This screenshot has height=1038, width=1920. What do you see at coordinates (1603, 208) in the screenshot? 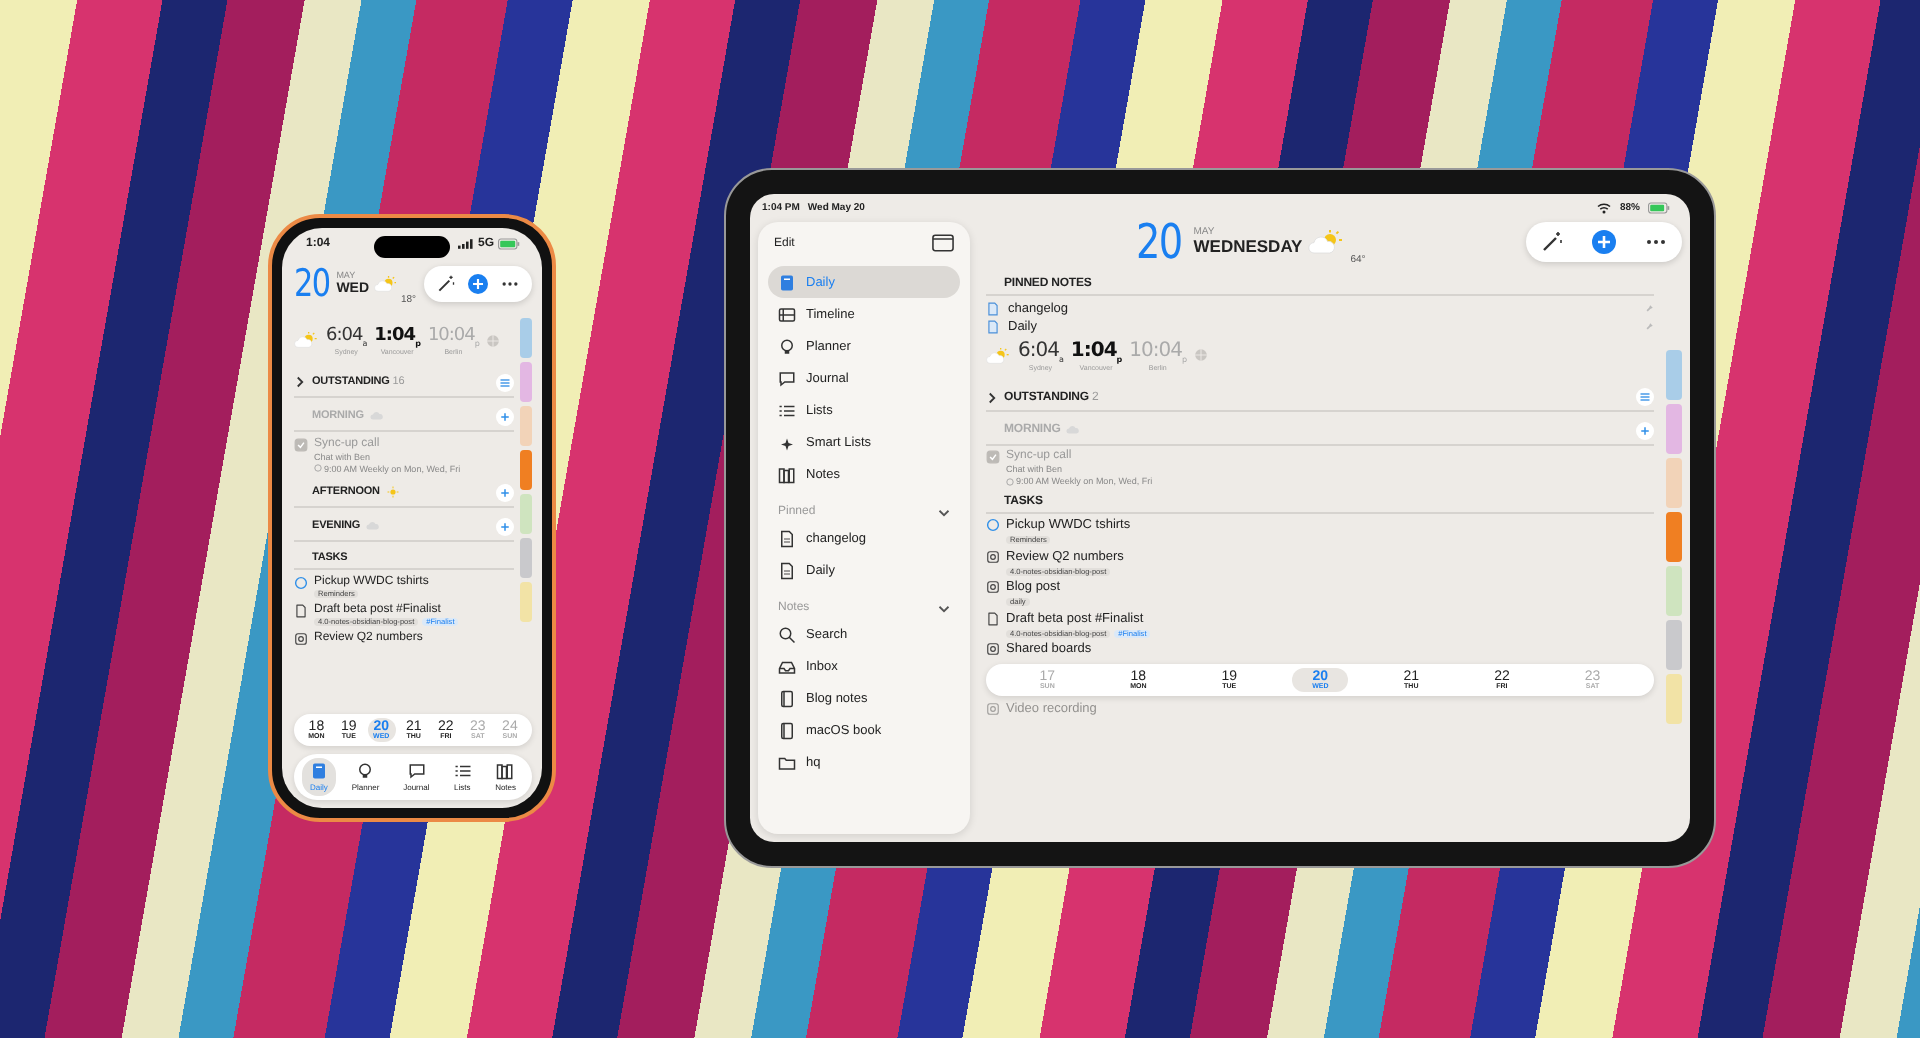
I see `wifi-icon` at bounding box center [1603, 208].